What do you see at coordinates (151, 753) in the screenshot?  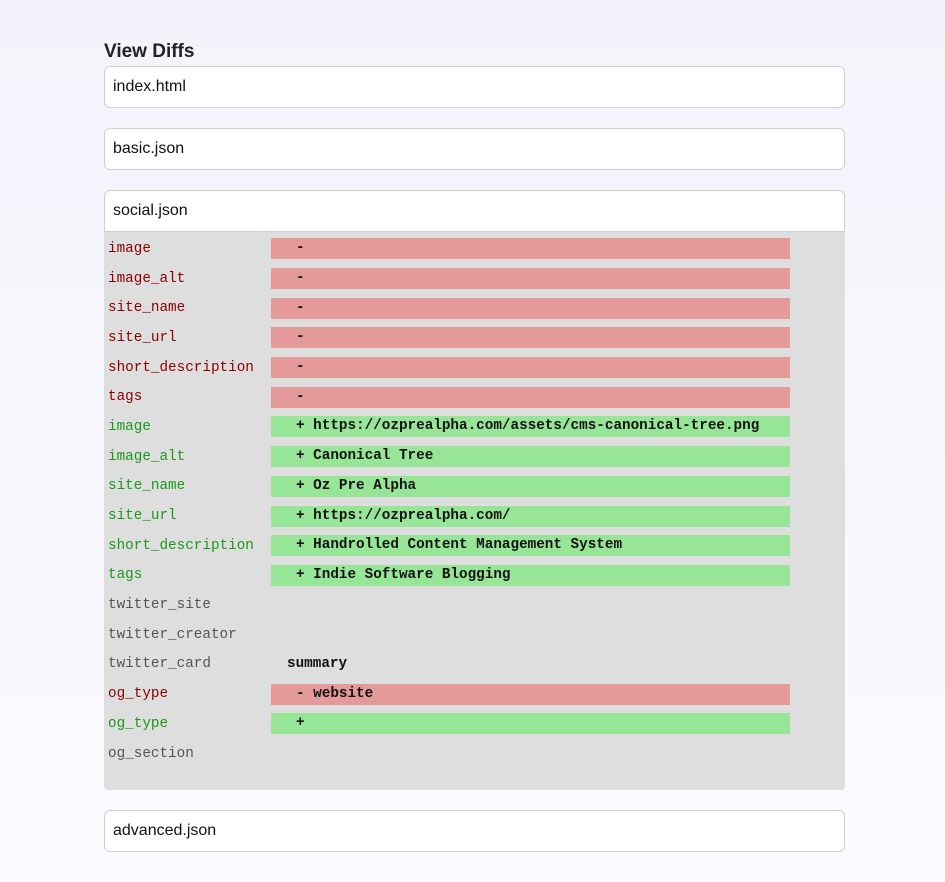 I see `diff-key: og_section` at bounding box center [151, 753].